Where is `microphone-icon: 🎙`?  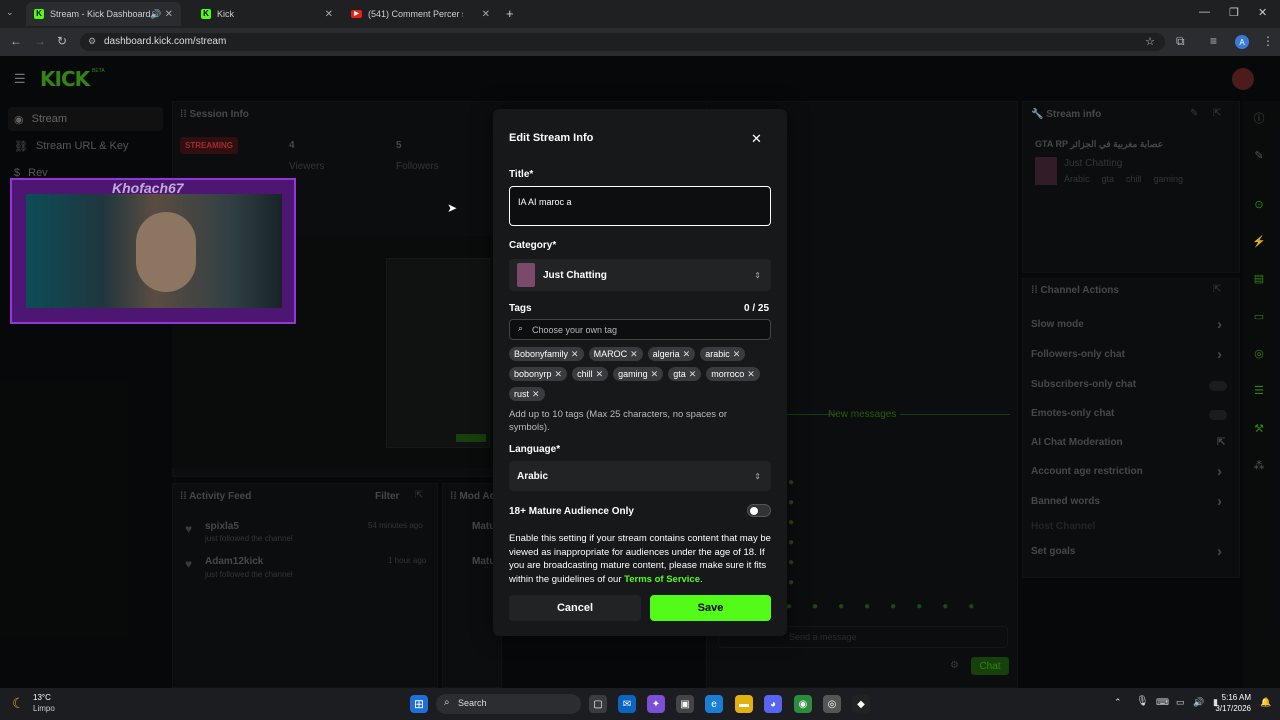
microphone-icon: 🎙 is located at coordinates (1142, 701).